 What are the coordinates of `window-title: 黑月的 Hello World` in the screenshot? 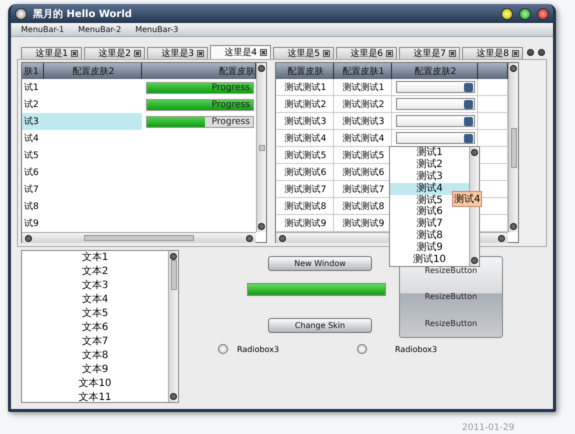 It's located at (83, 14).